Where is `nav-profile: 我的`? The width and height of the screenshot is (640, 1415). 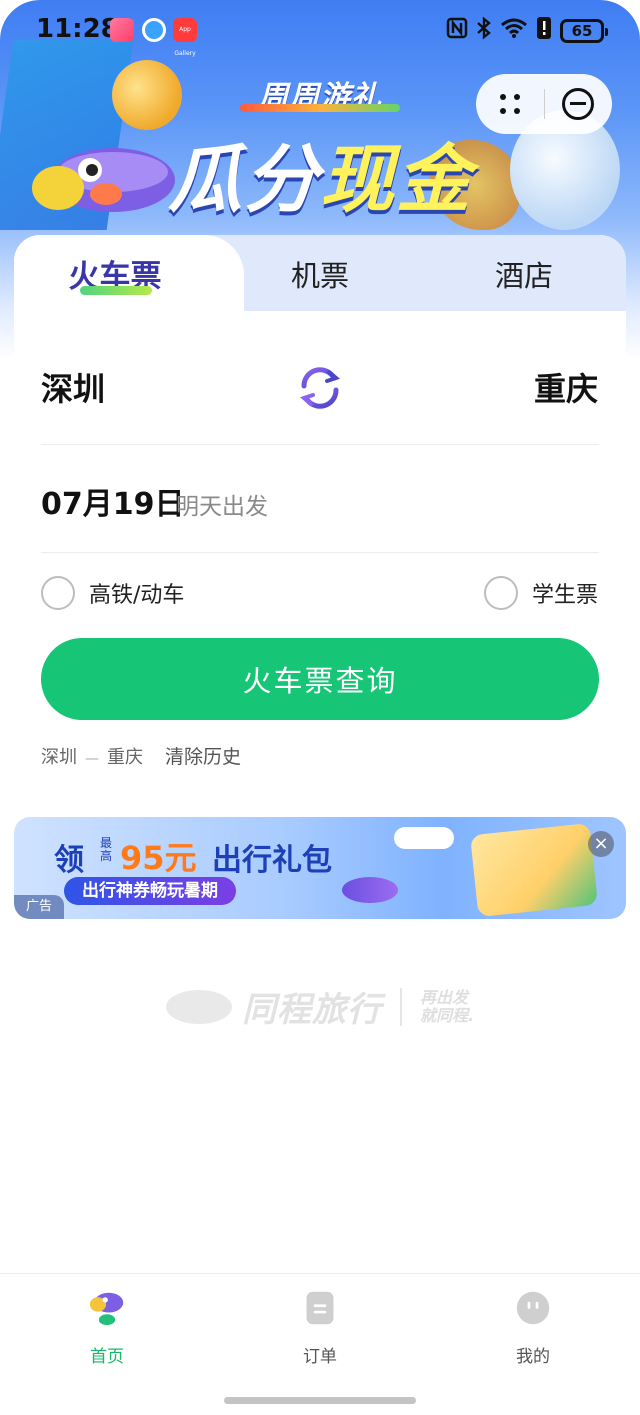 nav-profile: 我的 is located at coordinates (533, 1328).